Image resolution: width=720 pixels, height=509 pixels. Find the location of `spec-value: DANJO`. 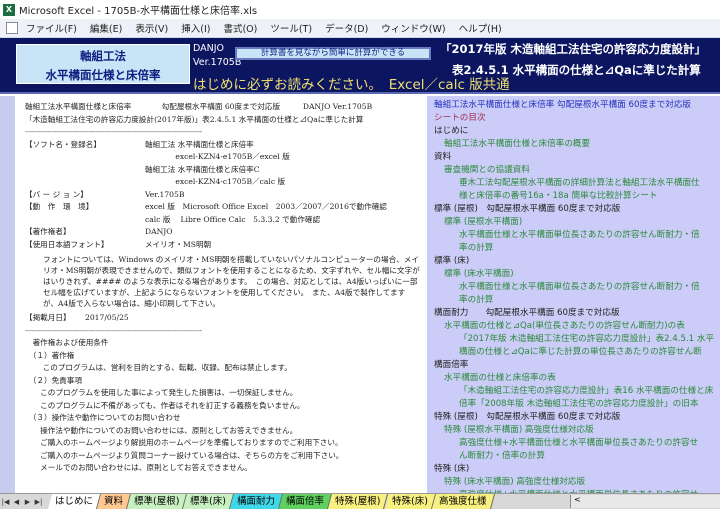

spec-value: DANJO is located at coordinates (159, 231).